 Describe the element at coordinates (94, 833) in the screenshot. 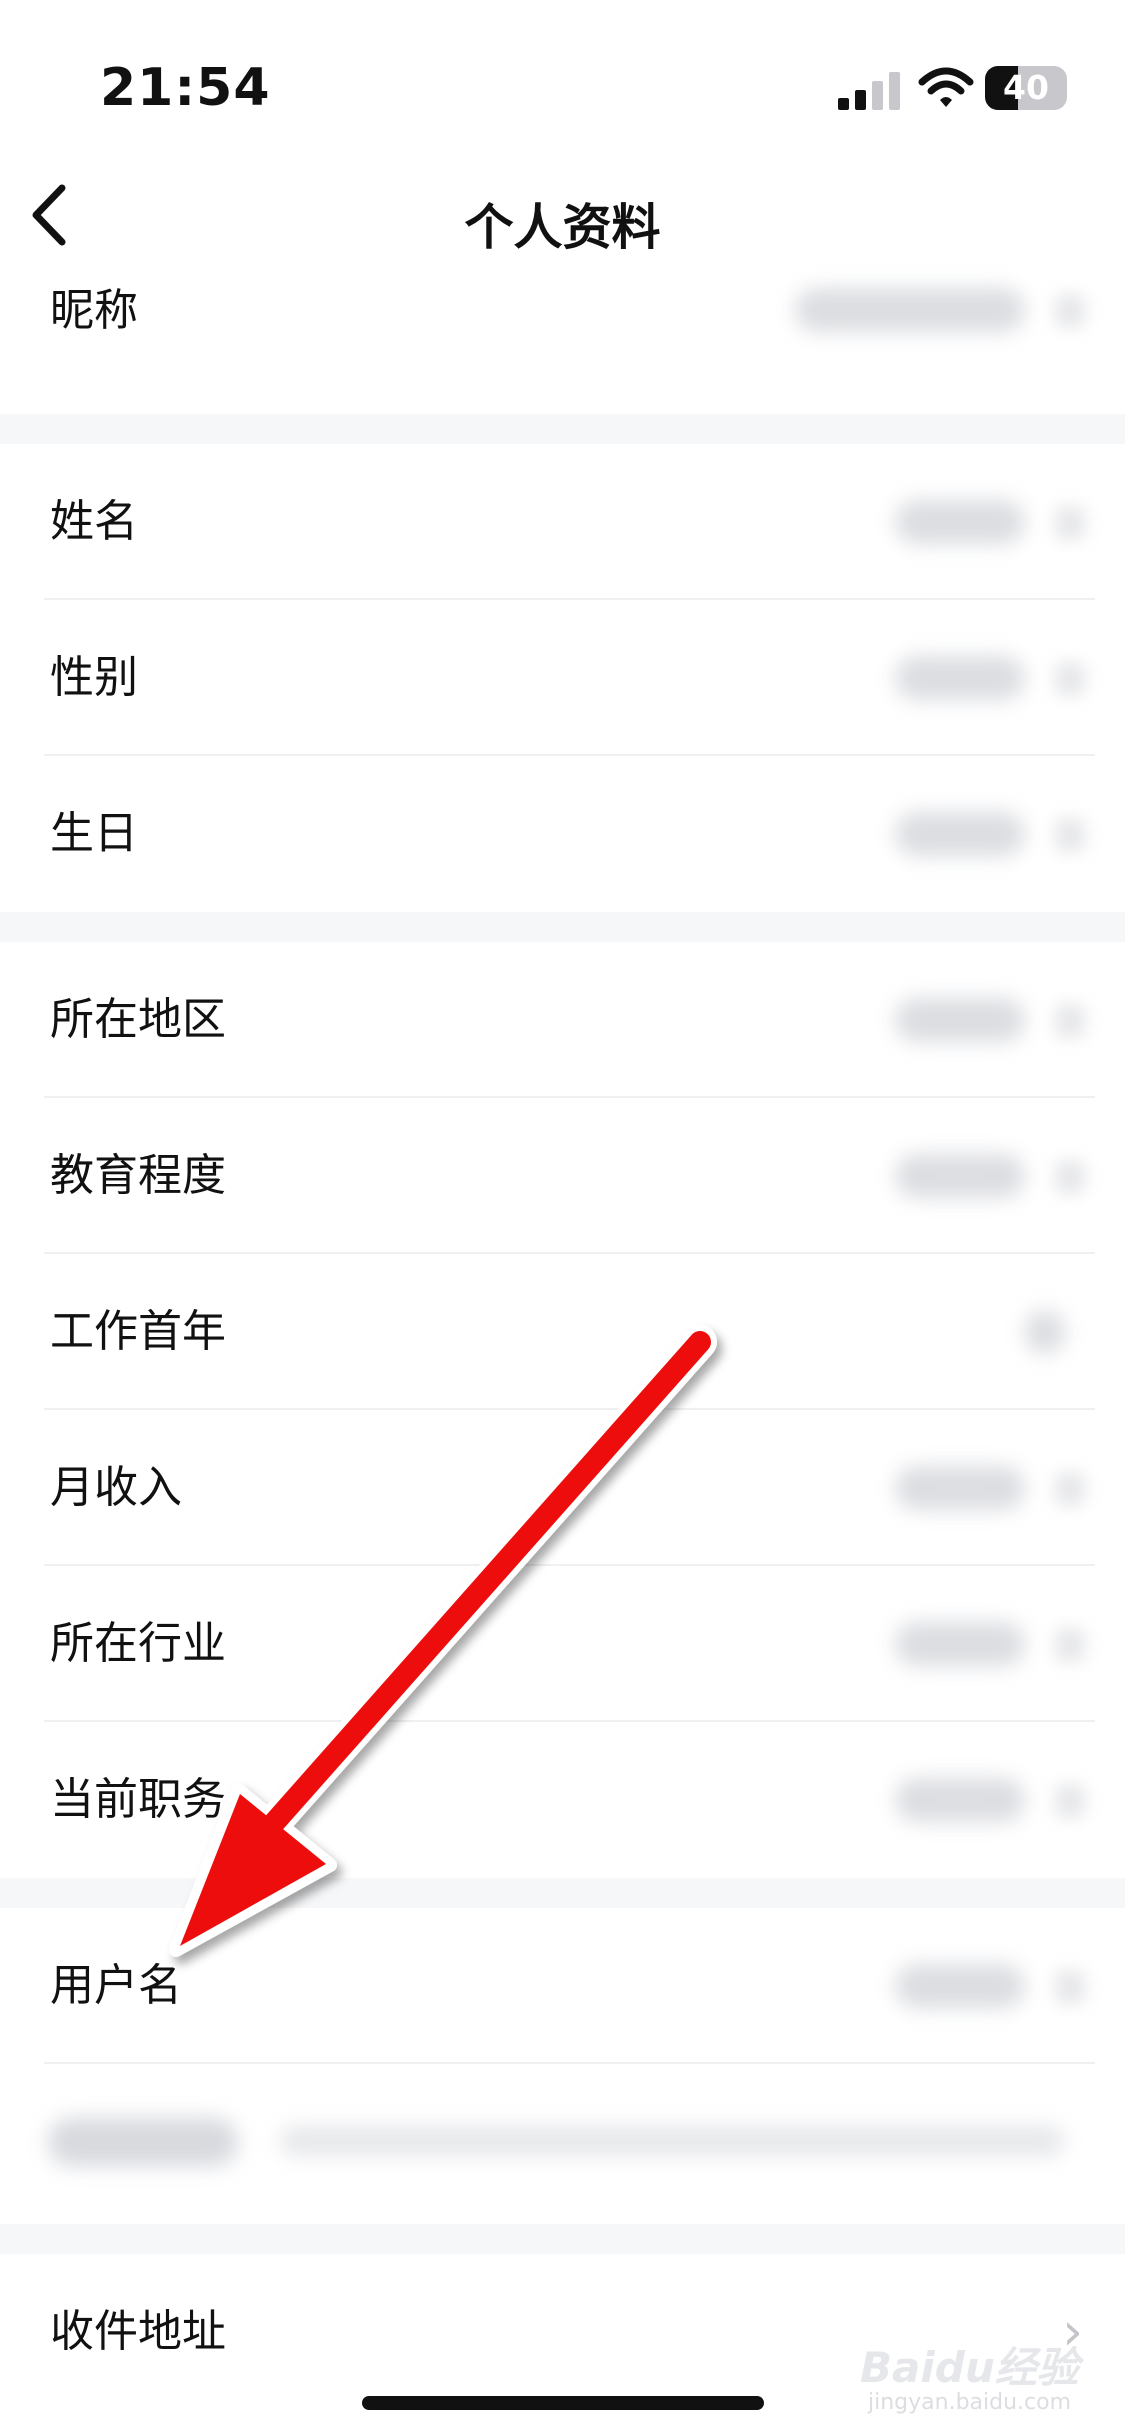

I see `row-label: 生日` at that location.